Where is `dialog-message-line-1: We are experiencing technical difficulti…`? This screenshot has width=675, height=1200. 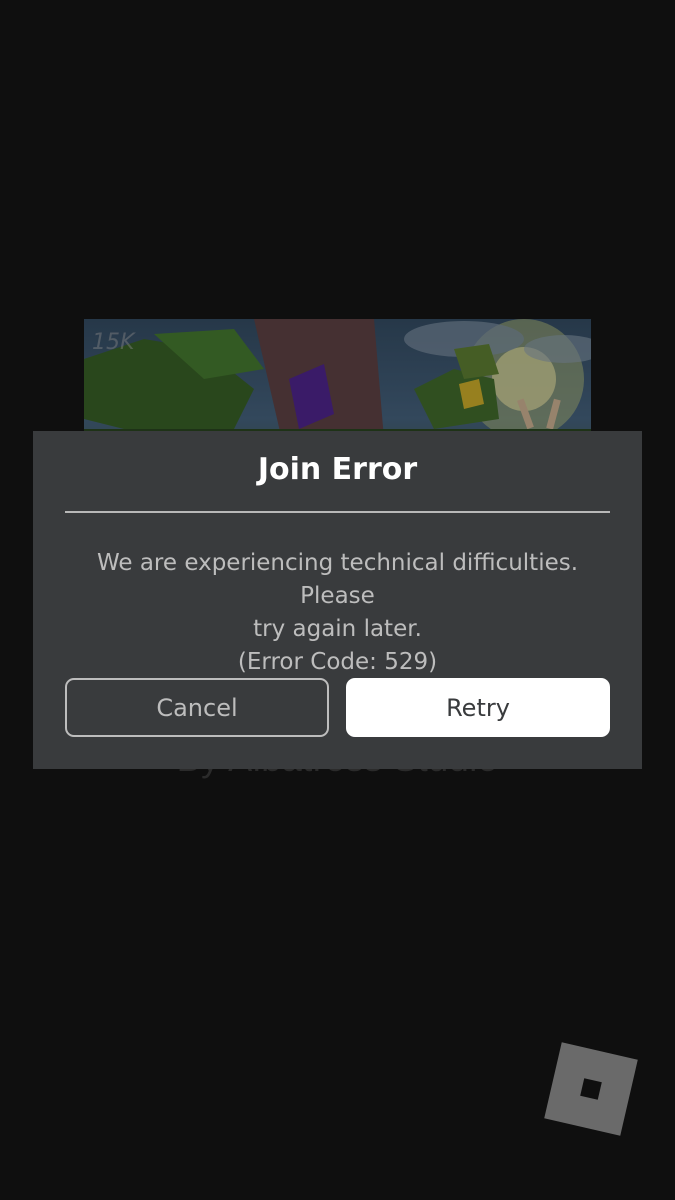 dialog-message-line-1: We are experiencing technical difficulti… is located at coordinates (337, 579).